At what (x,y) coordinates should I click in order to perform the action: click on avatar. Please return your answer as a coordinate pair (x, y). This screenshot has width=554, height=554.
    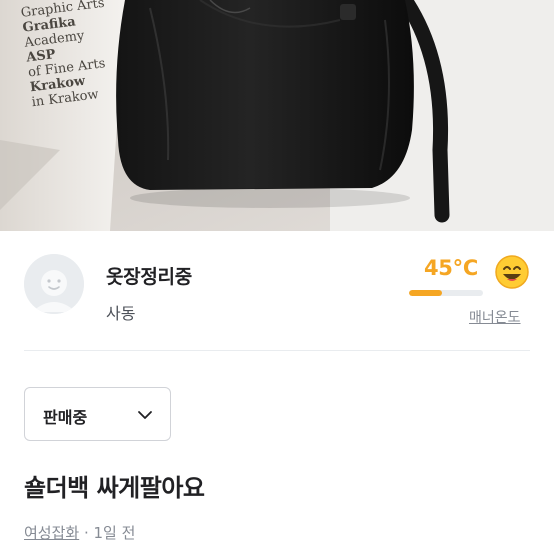
    Looking at the image, I should click on (54, 284).